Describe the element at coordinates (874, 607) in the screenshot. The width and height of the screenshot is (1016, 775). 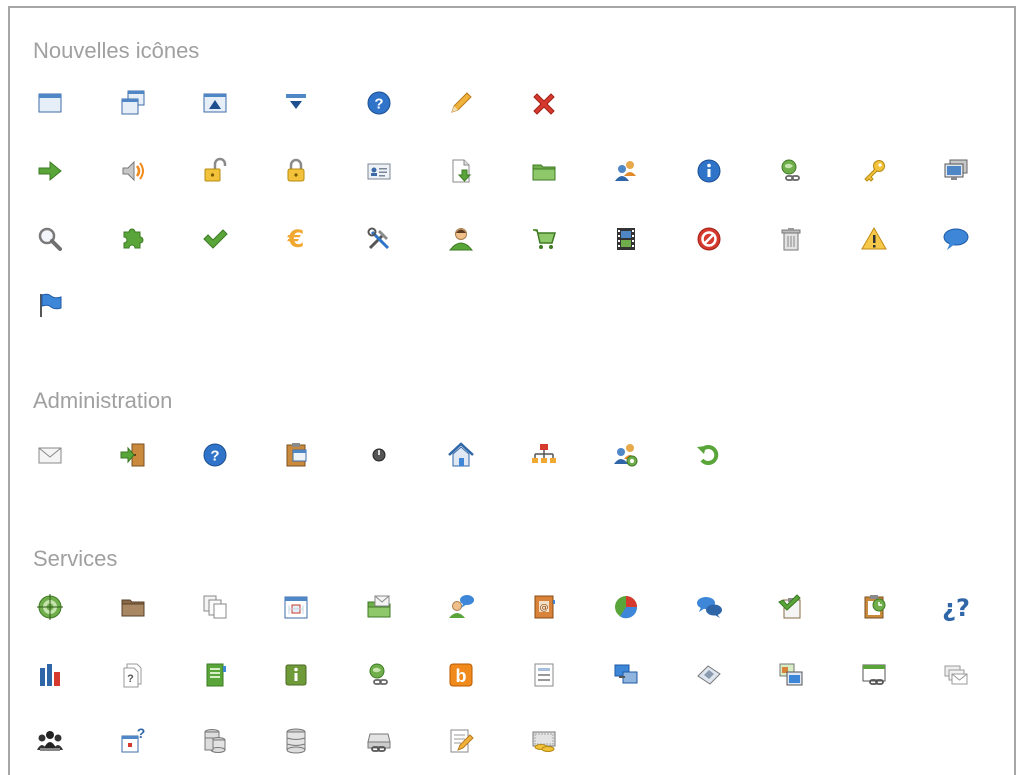
I see `clipboard-clock-icon` at that location.